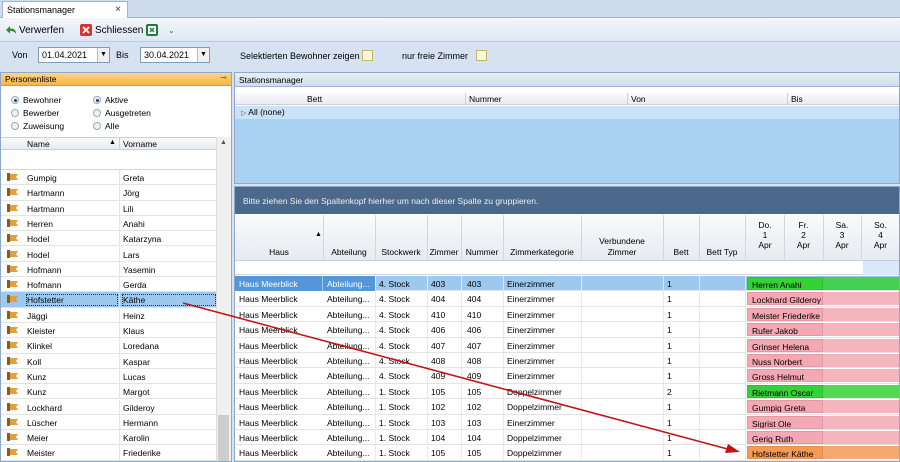 The height and width of the screenshot is (462, 900). I want to click on occupancy-bar: Hofstetter Käthe, so click(785, 453).